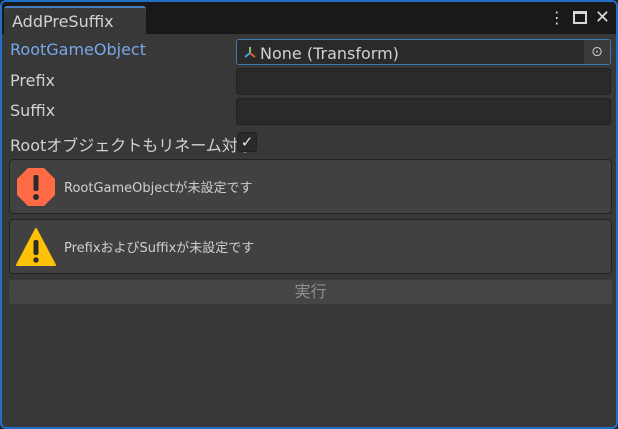 The image size is (618, 429). I want to click on prefix-input, so click(423, 81).